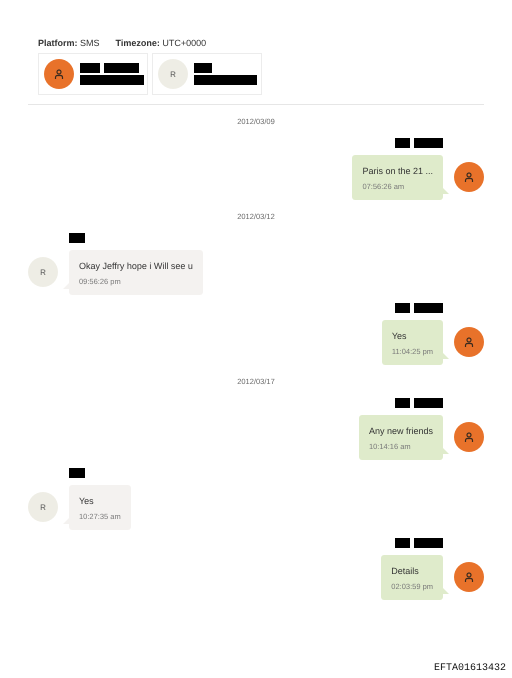 This screenshot has height=678, width=512. What do you see at coordinates (470, 669) in the screenshot?
I see `document-id-label: EFTA01613432` at bounding box center [470, 669].